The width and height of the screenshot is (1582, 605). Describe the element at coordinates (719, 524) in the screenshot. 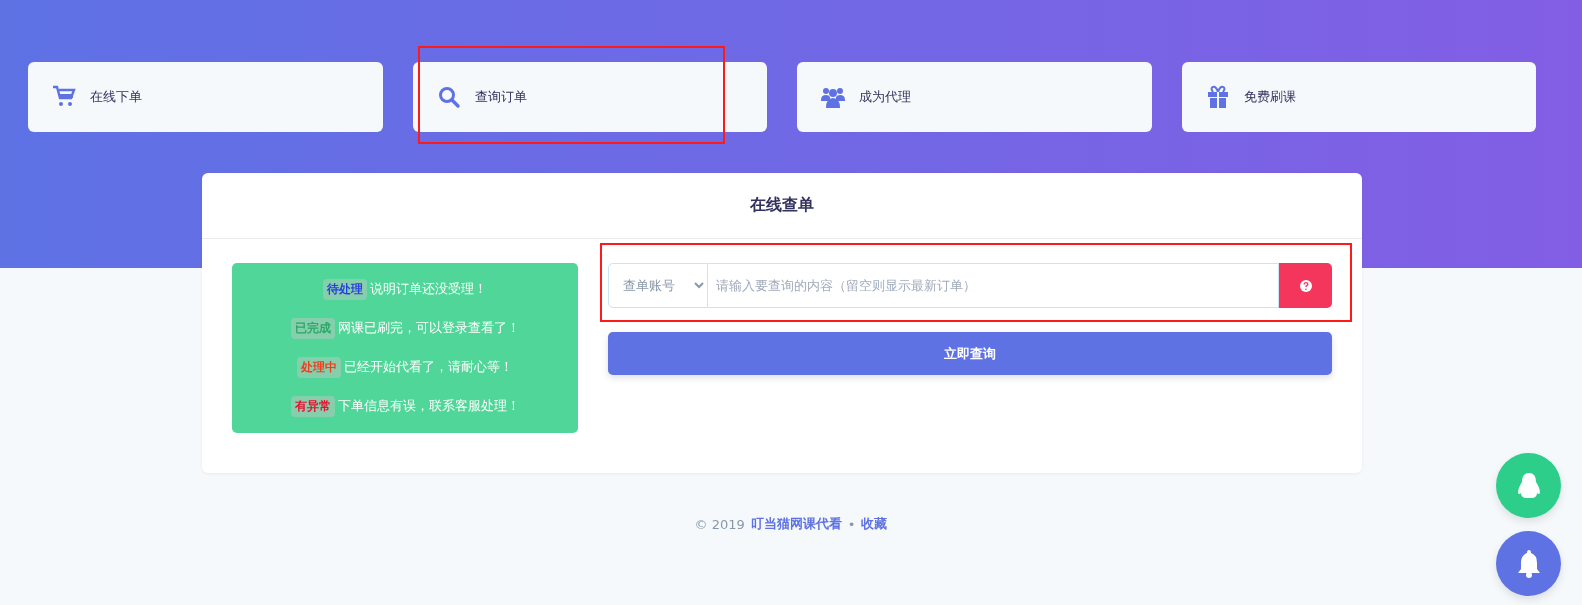

I see `copyright-text: © 2019` at that location.